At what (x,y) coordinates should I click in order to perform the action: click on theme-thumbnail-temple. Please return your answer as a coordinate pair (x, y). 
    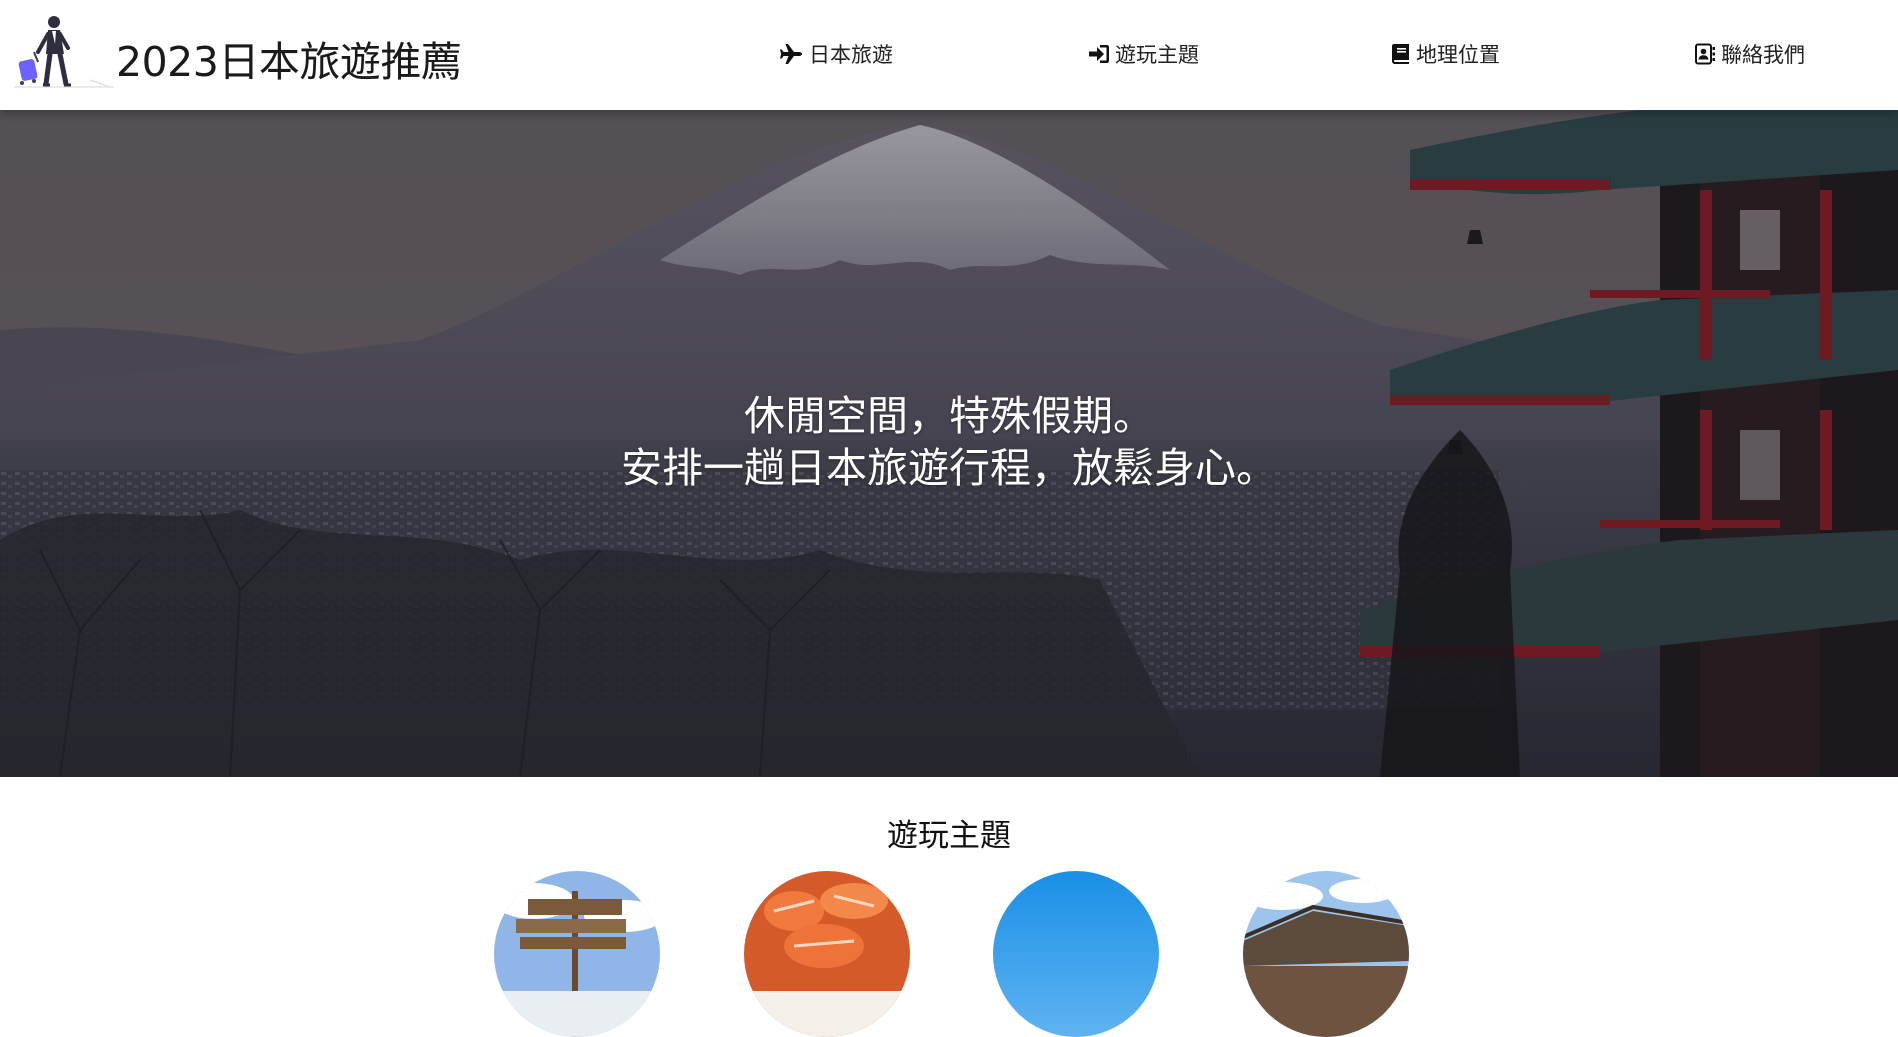
    Looking at the image, I should click on (1326, 954).